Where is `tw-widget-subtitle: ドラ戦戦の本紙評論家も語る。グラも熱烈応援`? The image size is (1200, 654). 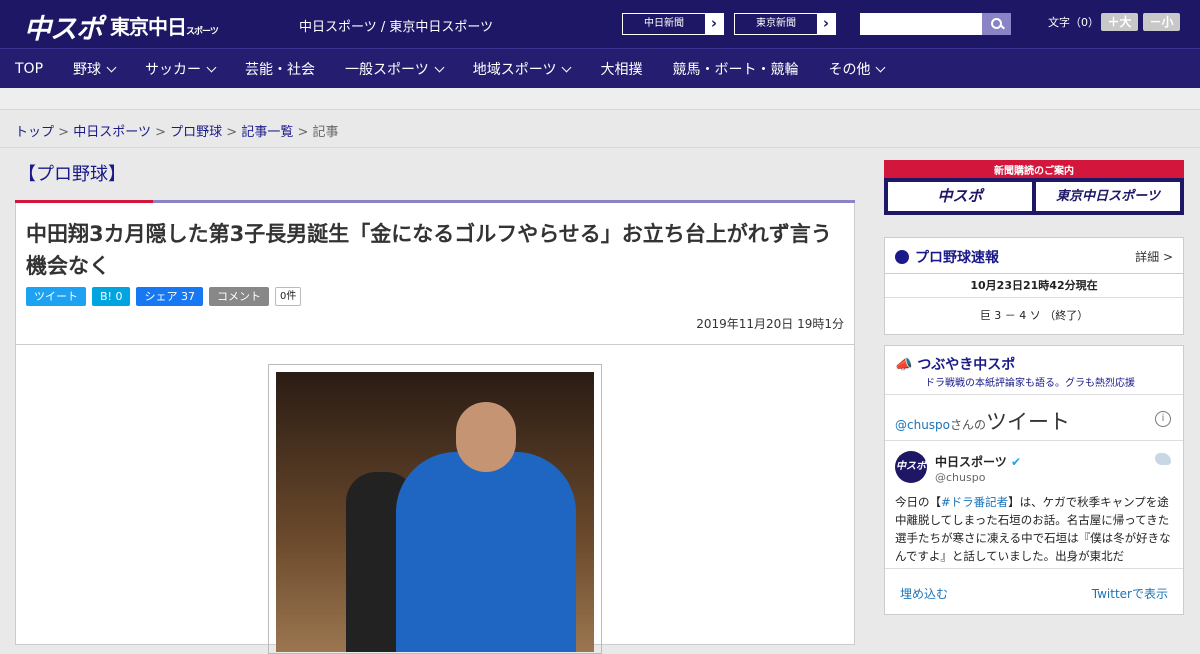
tw-widget-subtitle: ドラ戦戦の本紙評論家も語る。グラも熱烈応援 is located at coordinates (1030, 383).